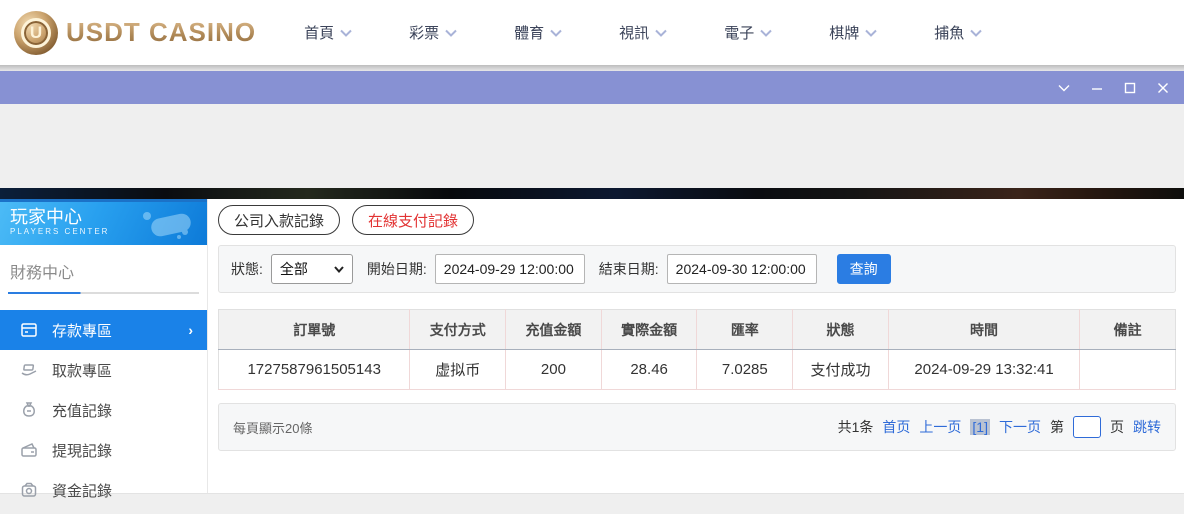 This screenshot has width=1184, height=514. Describe the element at coordinates (863, 269) in the screenshot. I see `query-button: 查詢` at that location.